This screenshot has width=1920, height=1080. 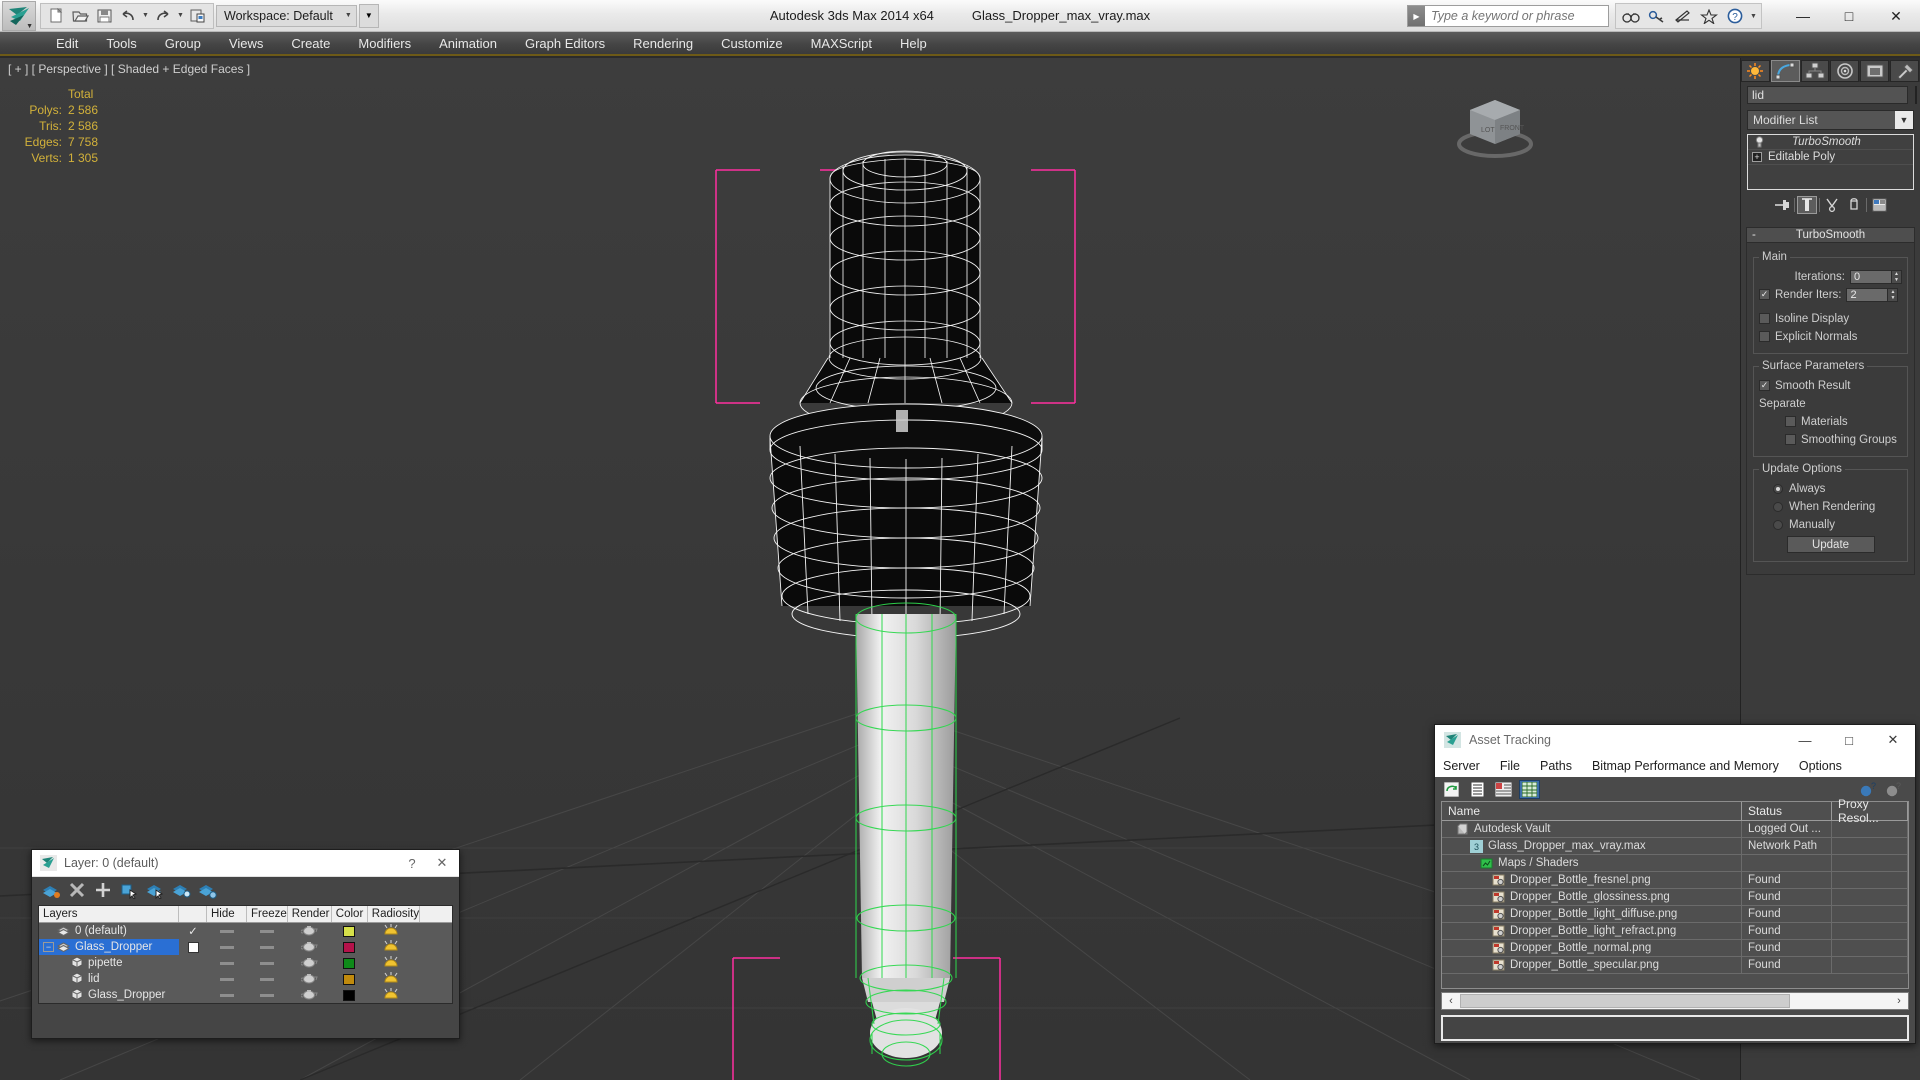 I want to click on redo-dropdown-icon: ▼, so click(x=180, y=16).